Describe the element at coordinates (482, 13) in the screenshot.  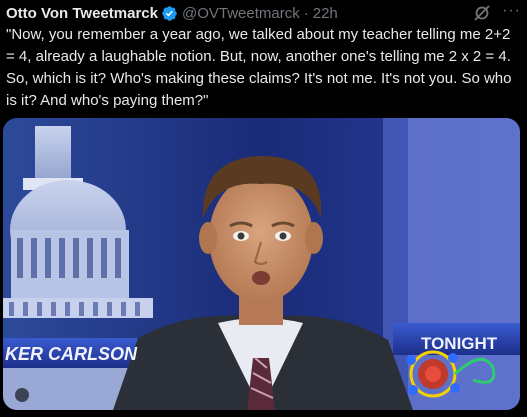
I see `grok-icon` at that location.